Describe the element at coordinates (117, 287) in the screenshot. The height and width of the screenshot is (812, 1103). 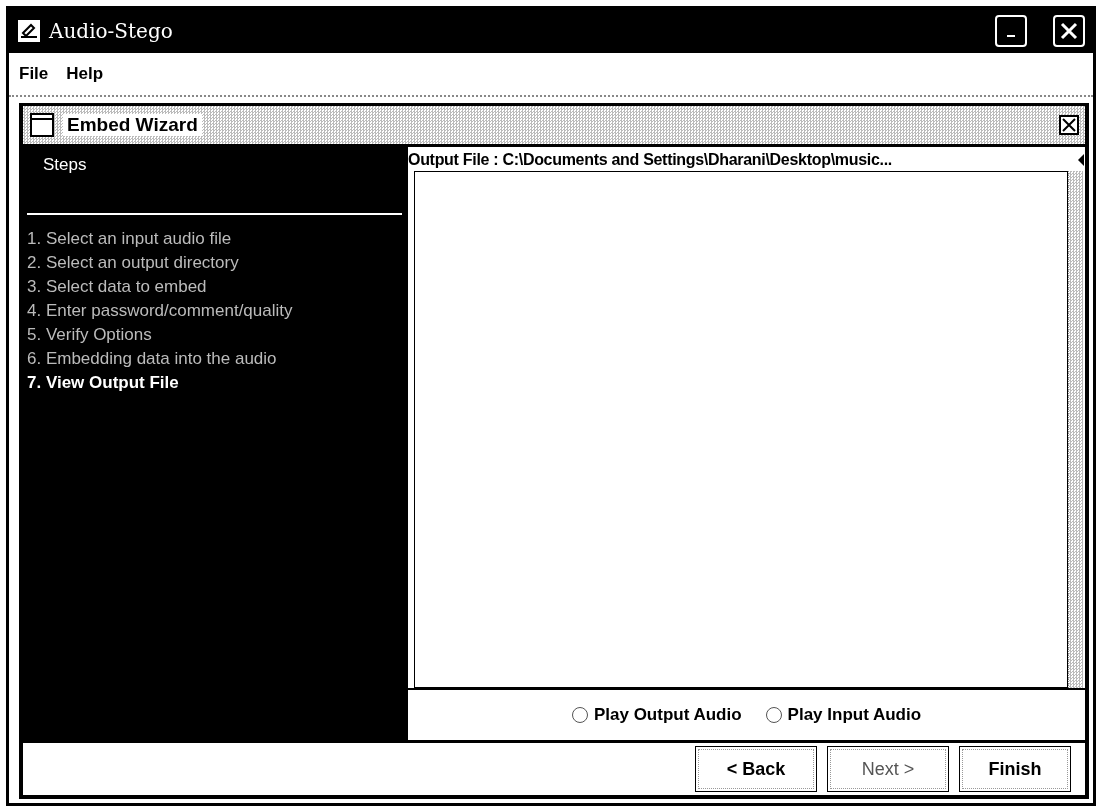
I see `step-label: 3. Select data to embed` at that location.